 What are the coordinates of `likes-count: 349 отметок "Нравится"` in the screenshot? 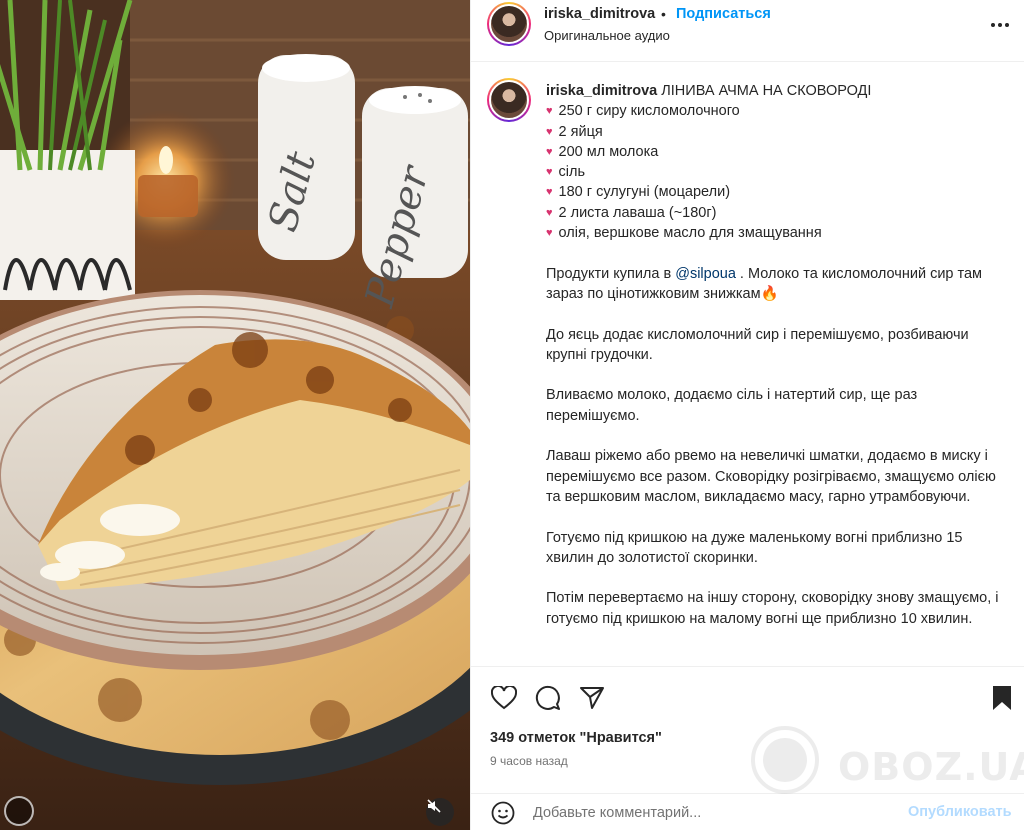 It's located at (576, 738).